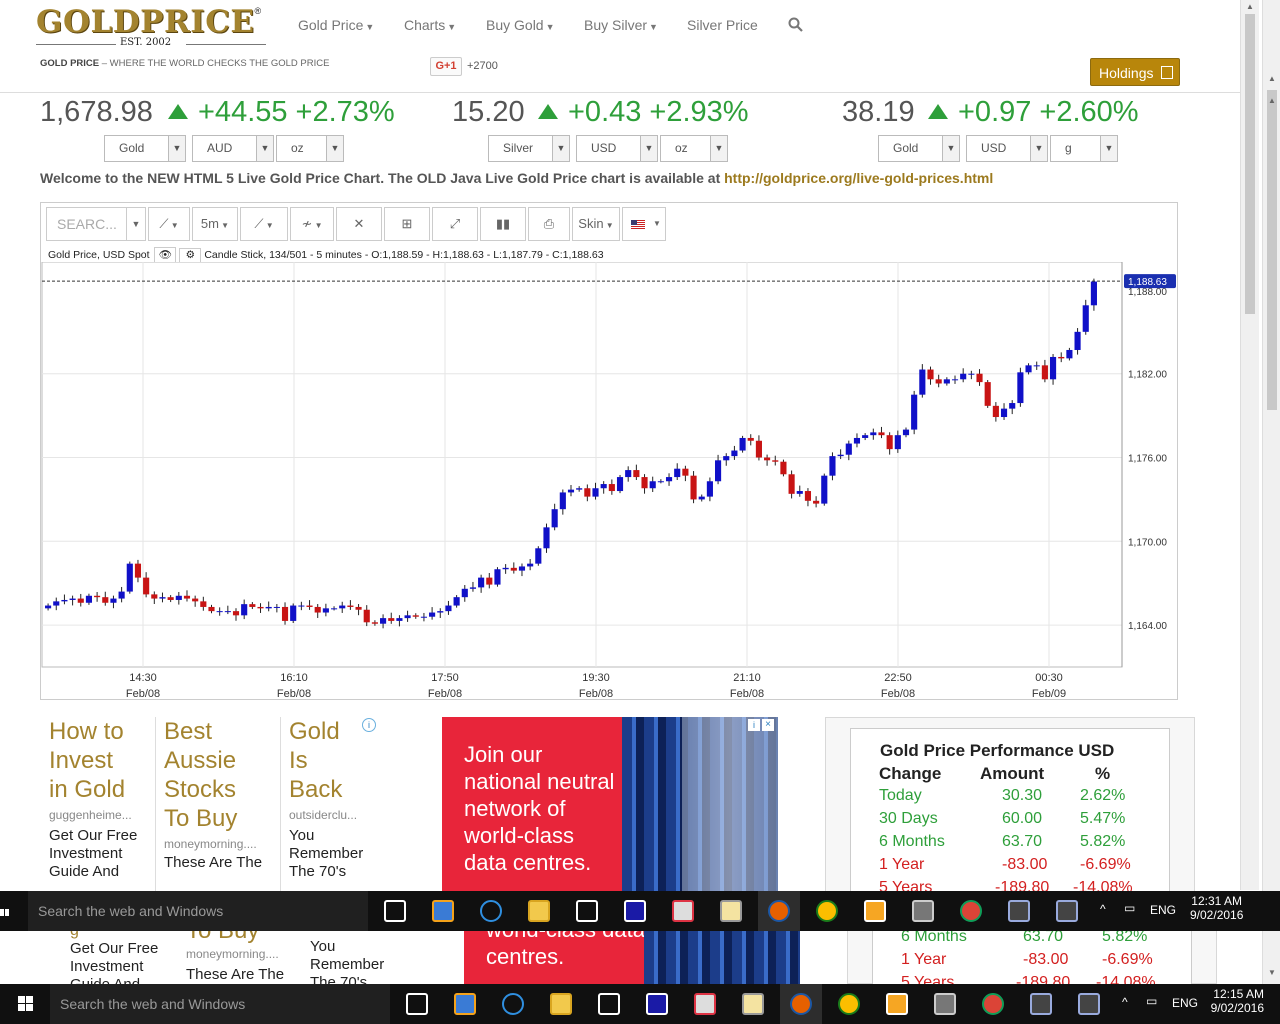 The width and height of the screenshot is (1280, 1024). I want to click on crosshair-button: ⊞, so click(407, 224).